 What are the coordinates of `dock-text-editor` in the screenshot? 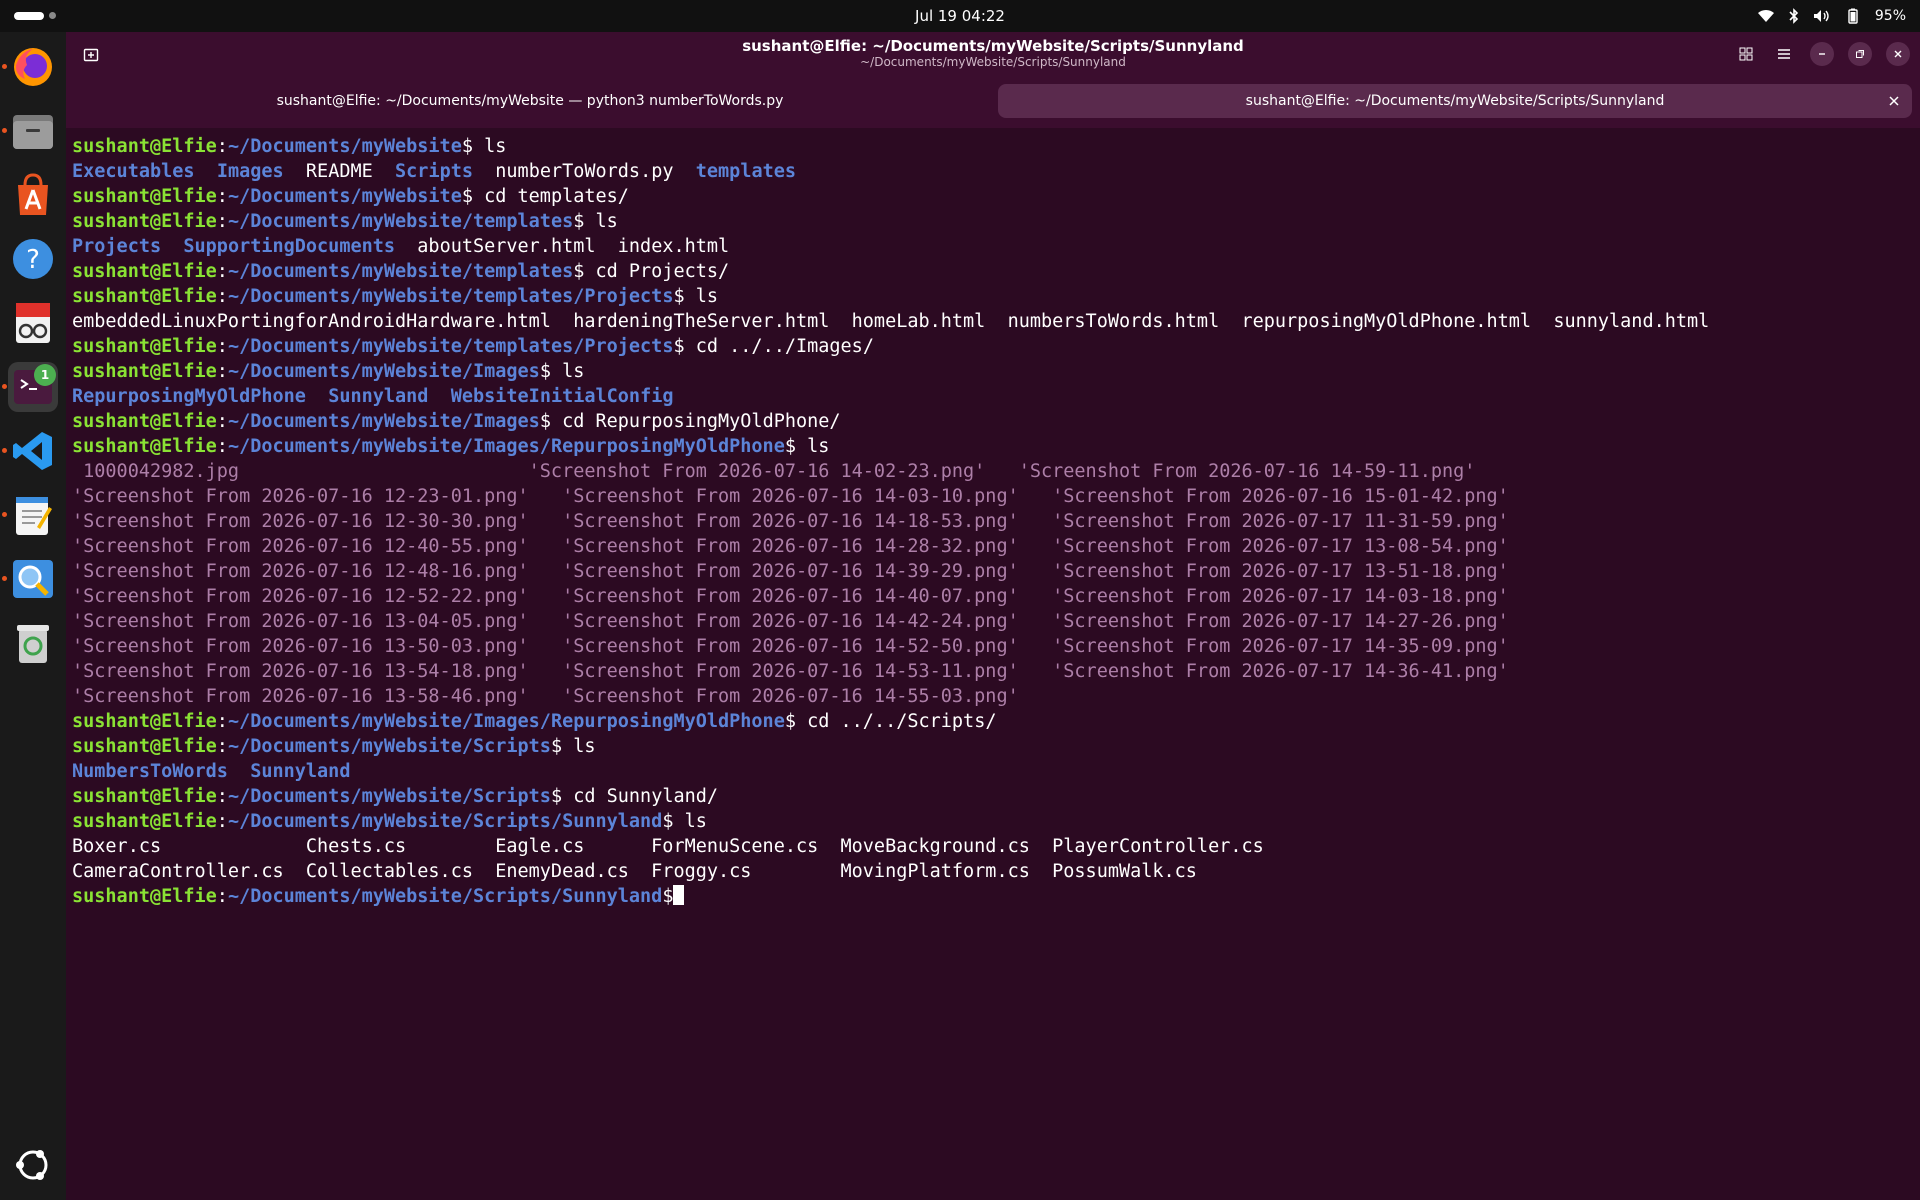 It's located at (30, 515).